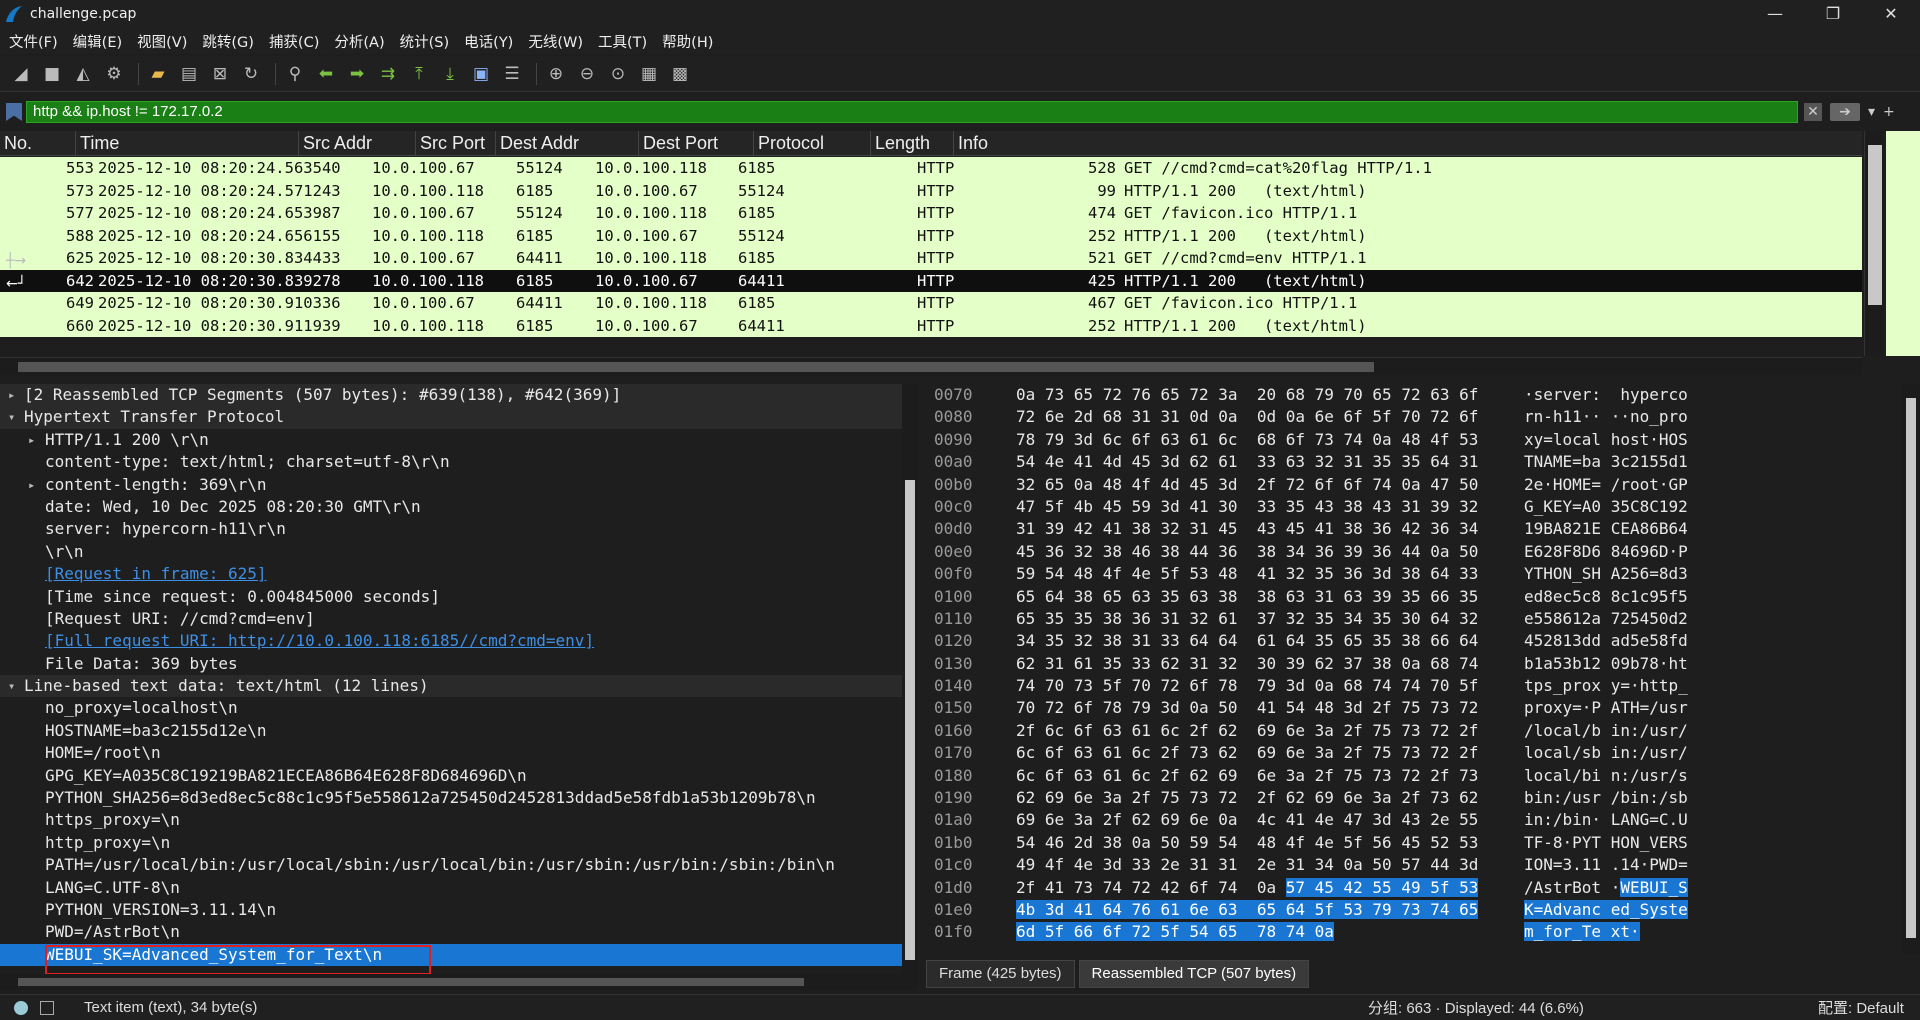 The width and height of the screenshot is (1920, 1020). What do you see at coordinates (47, 1007) in the screenshot?
I see `comment-edit-icon` at bounding box center [47, 1007].